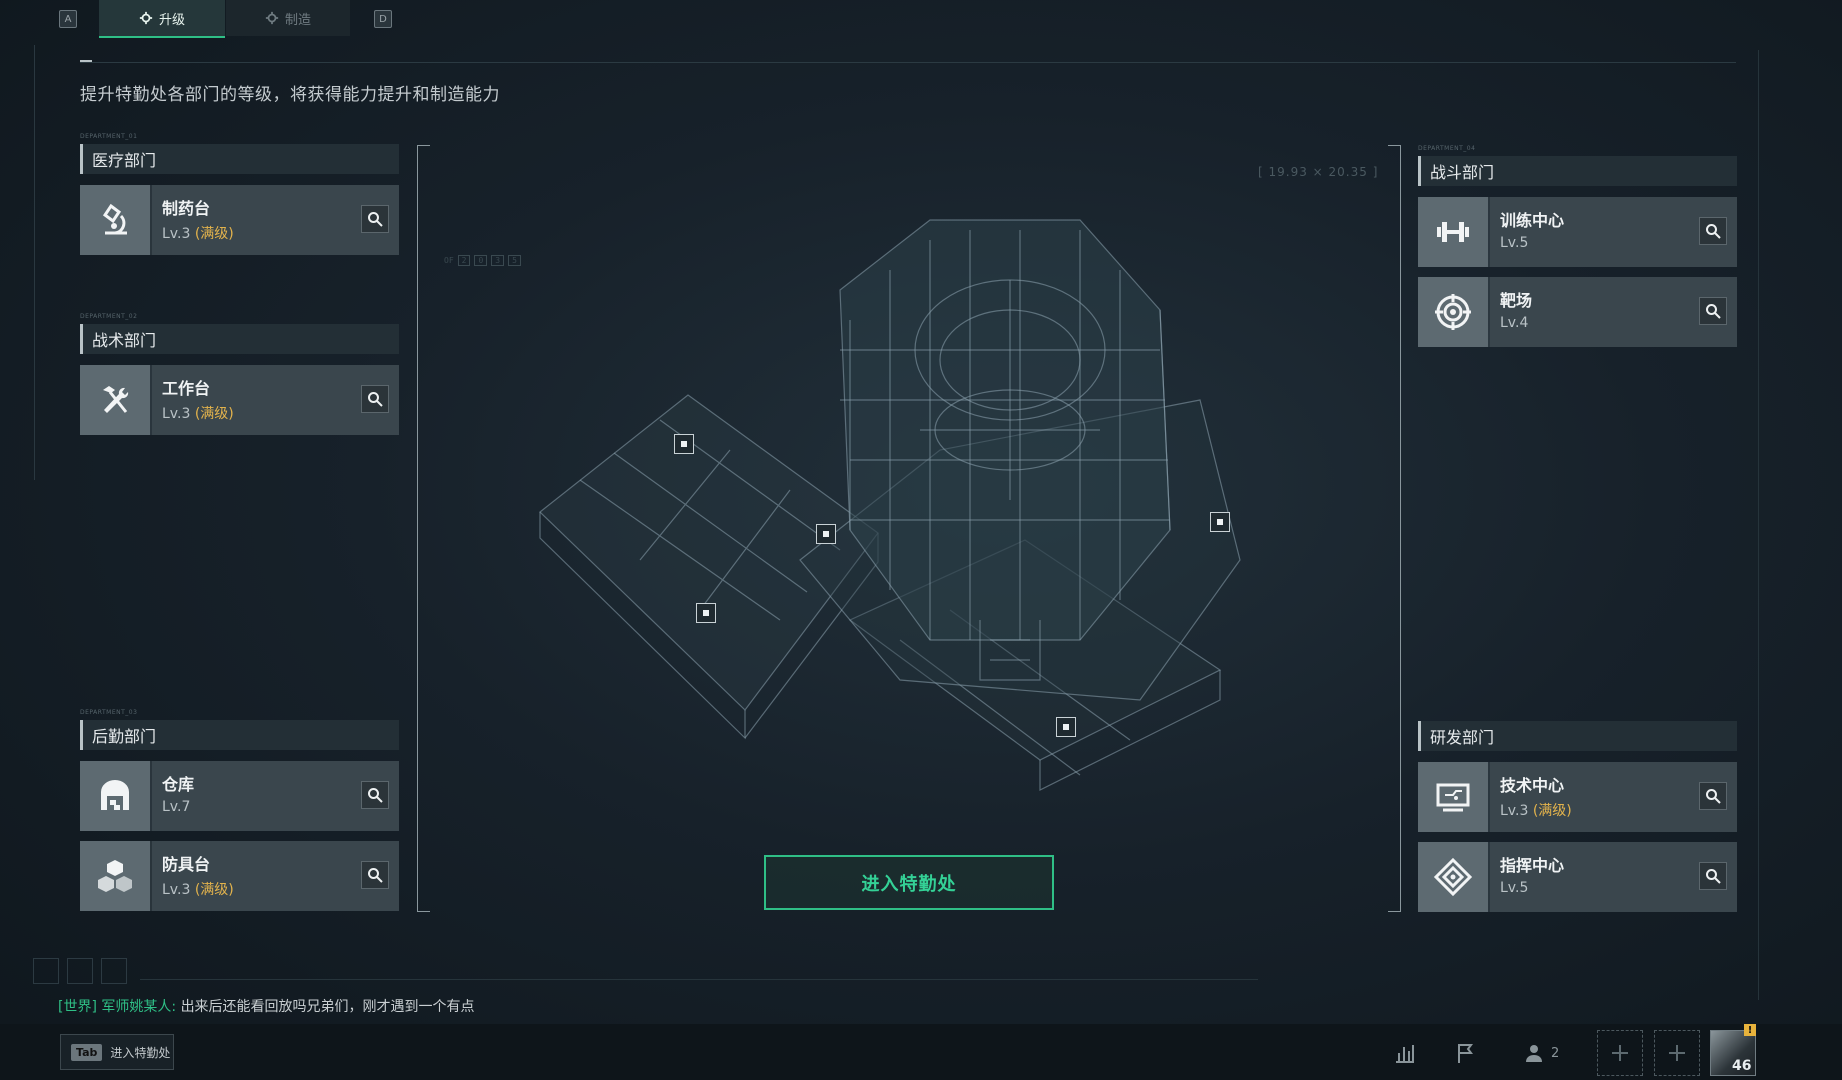  I want to click on page-subtitle: 提升特勤处各部门的等级，将获得能力提升和制造能力, so click(290, 95).